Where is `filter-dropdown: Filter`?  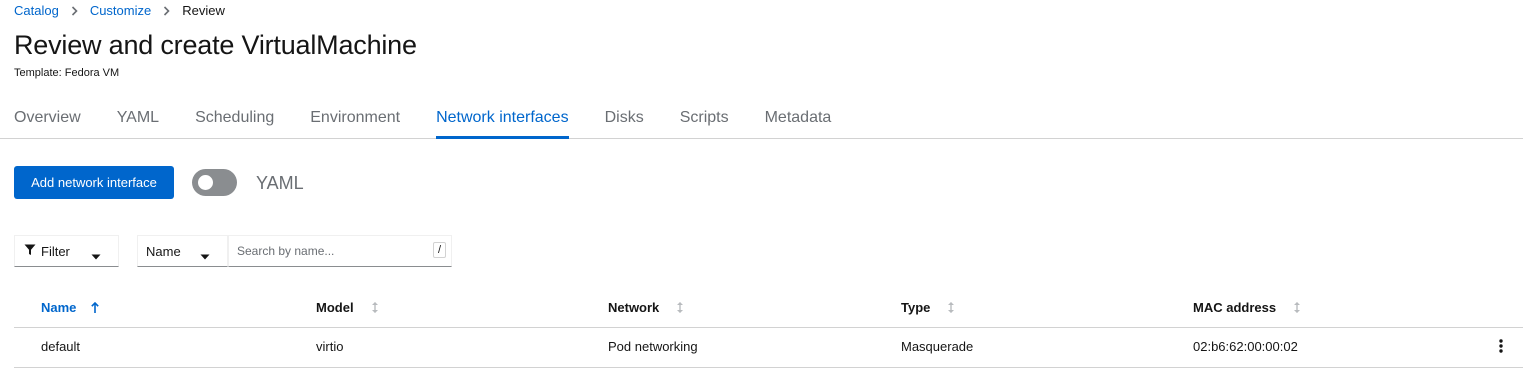 filter-dropdown: Filter is located at coordinates (66, 251).